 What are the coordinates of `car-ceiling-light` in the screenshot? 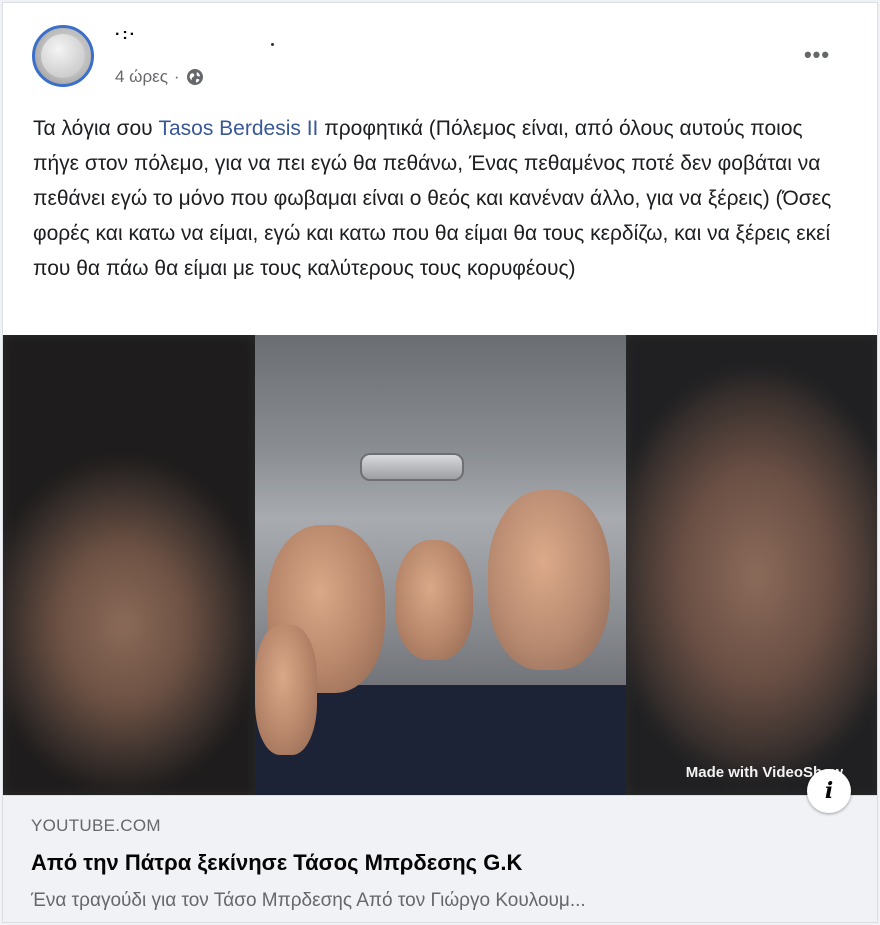 It's located at (412, 467).